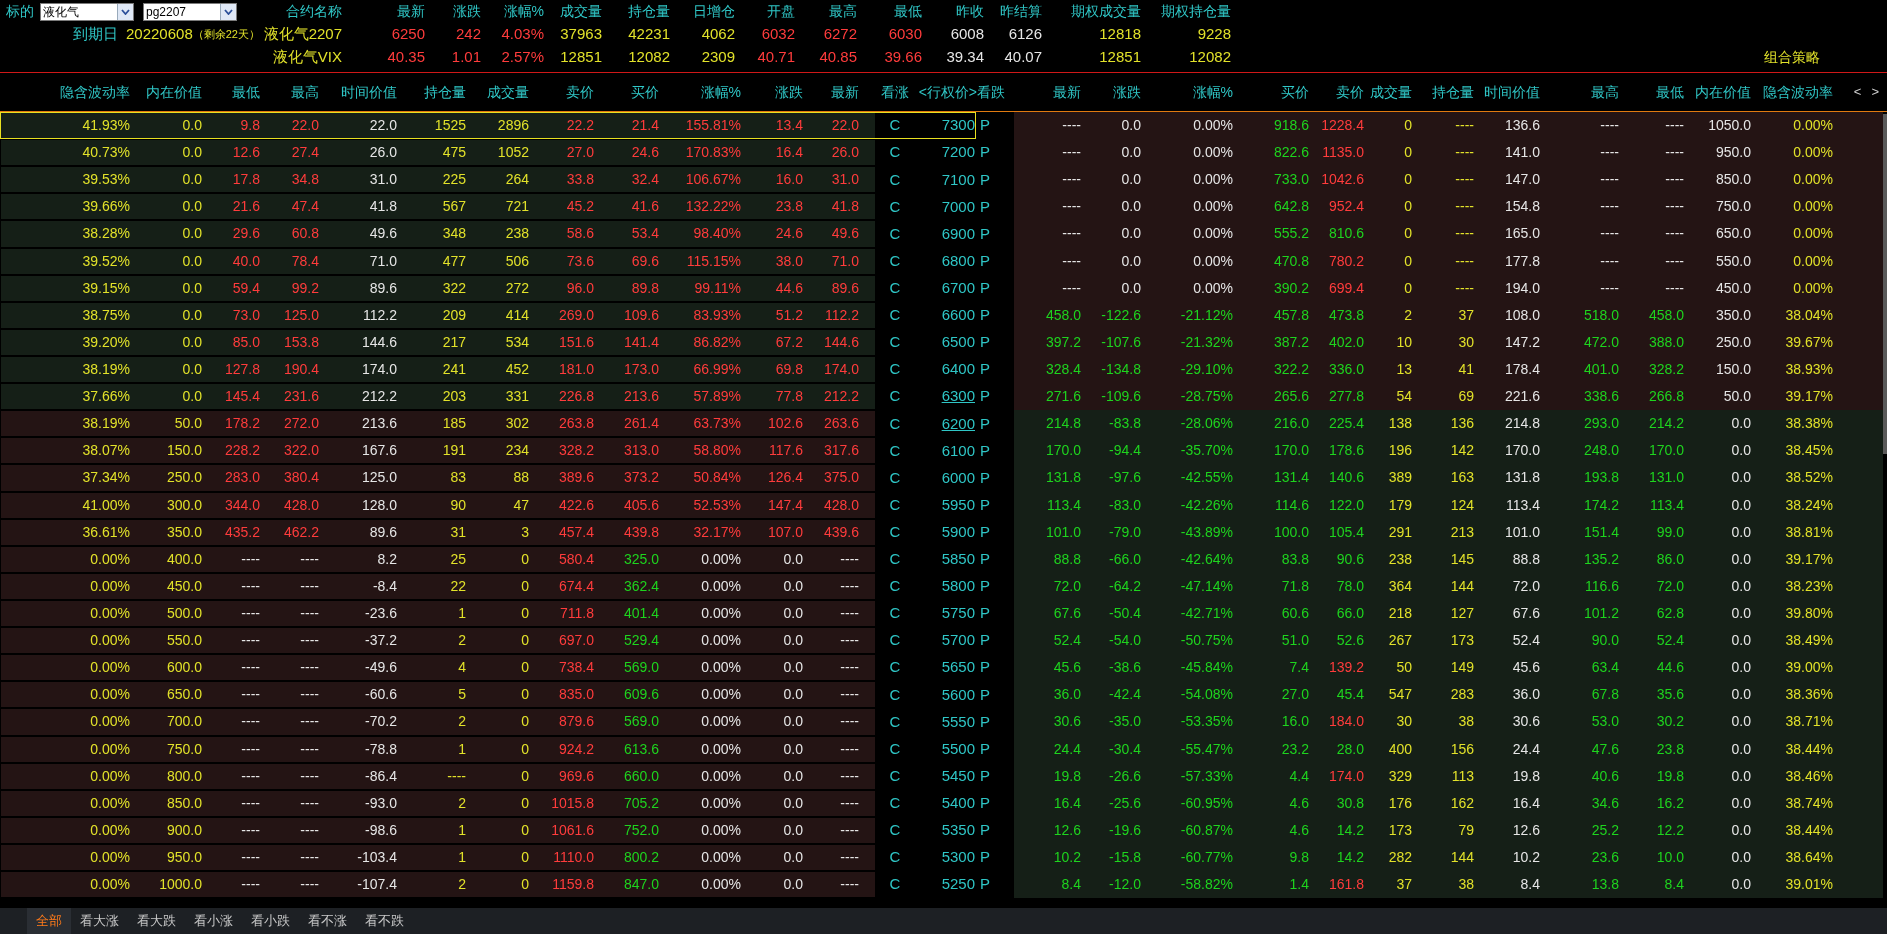  I want to click on strike-price: 5450, so click(958, 776).